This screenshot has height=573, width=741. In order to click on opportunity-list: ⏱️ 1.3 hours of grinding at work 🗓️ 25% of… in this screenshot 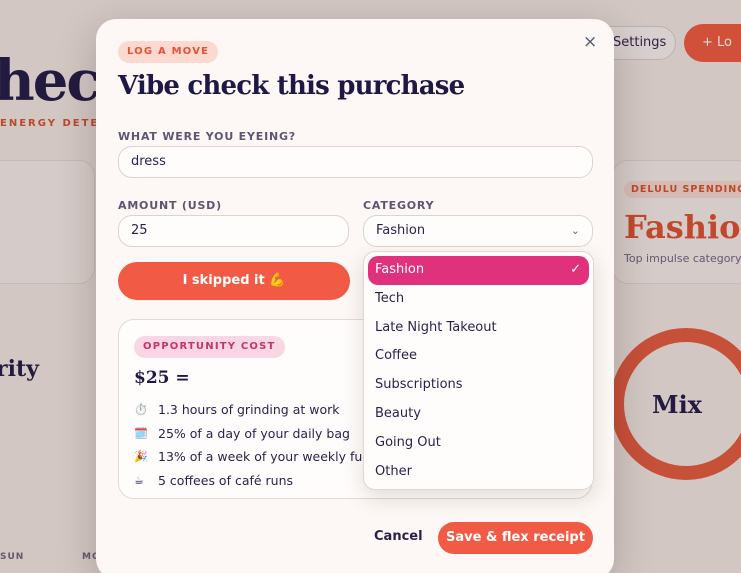, I will do `click(252, 445)`.